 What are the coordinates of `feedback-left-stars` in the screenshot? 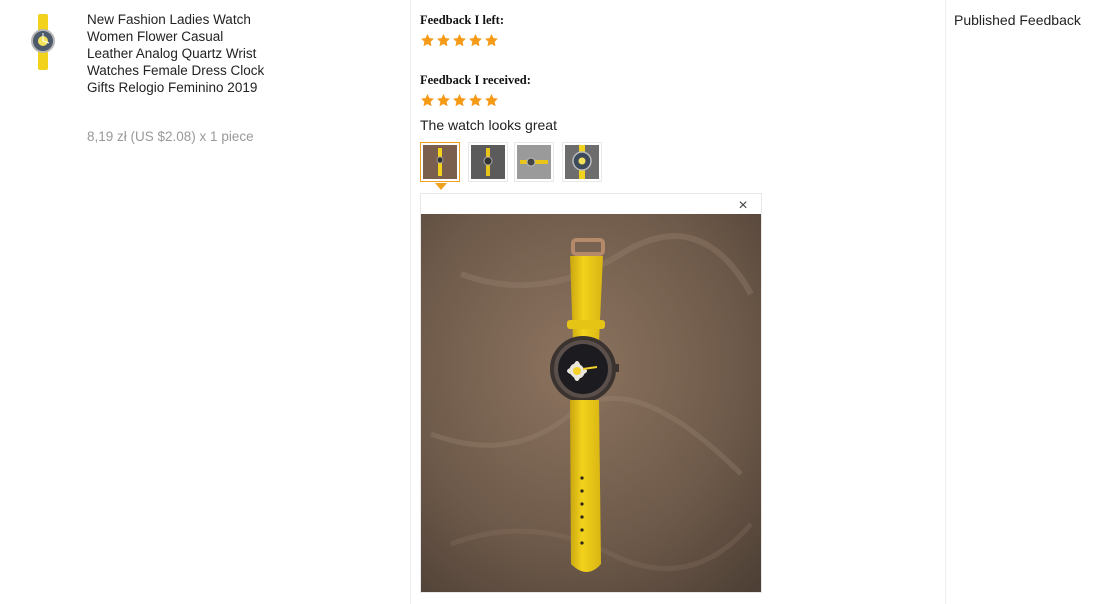 It's located at (459, 40).